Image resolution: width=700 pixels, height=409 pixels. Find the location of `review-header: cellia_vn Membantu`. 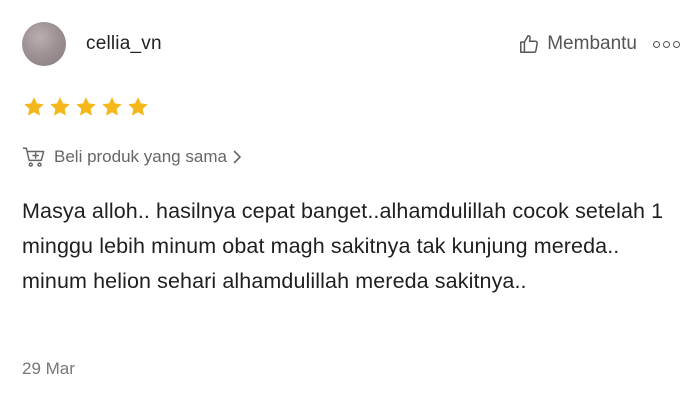

review-header: cellia_vn Membantu is located at coordinates (352, 44).